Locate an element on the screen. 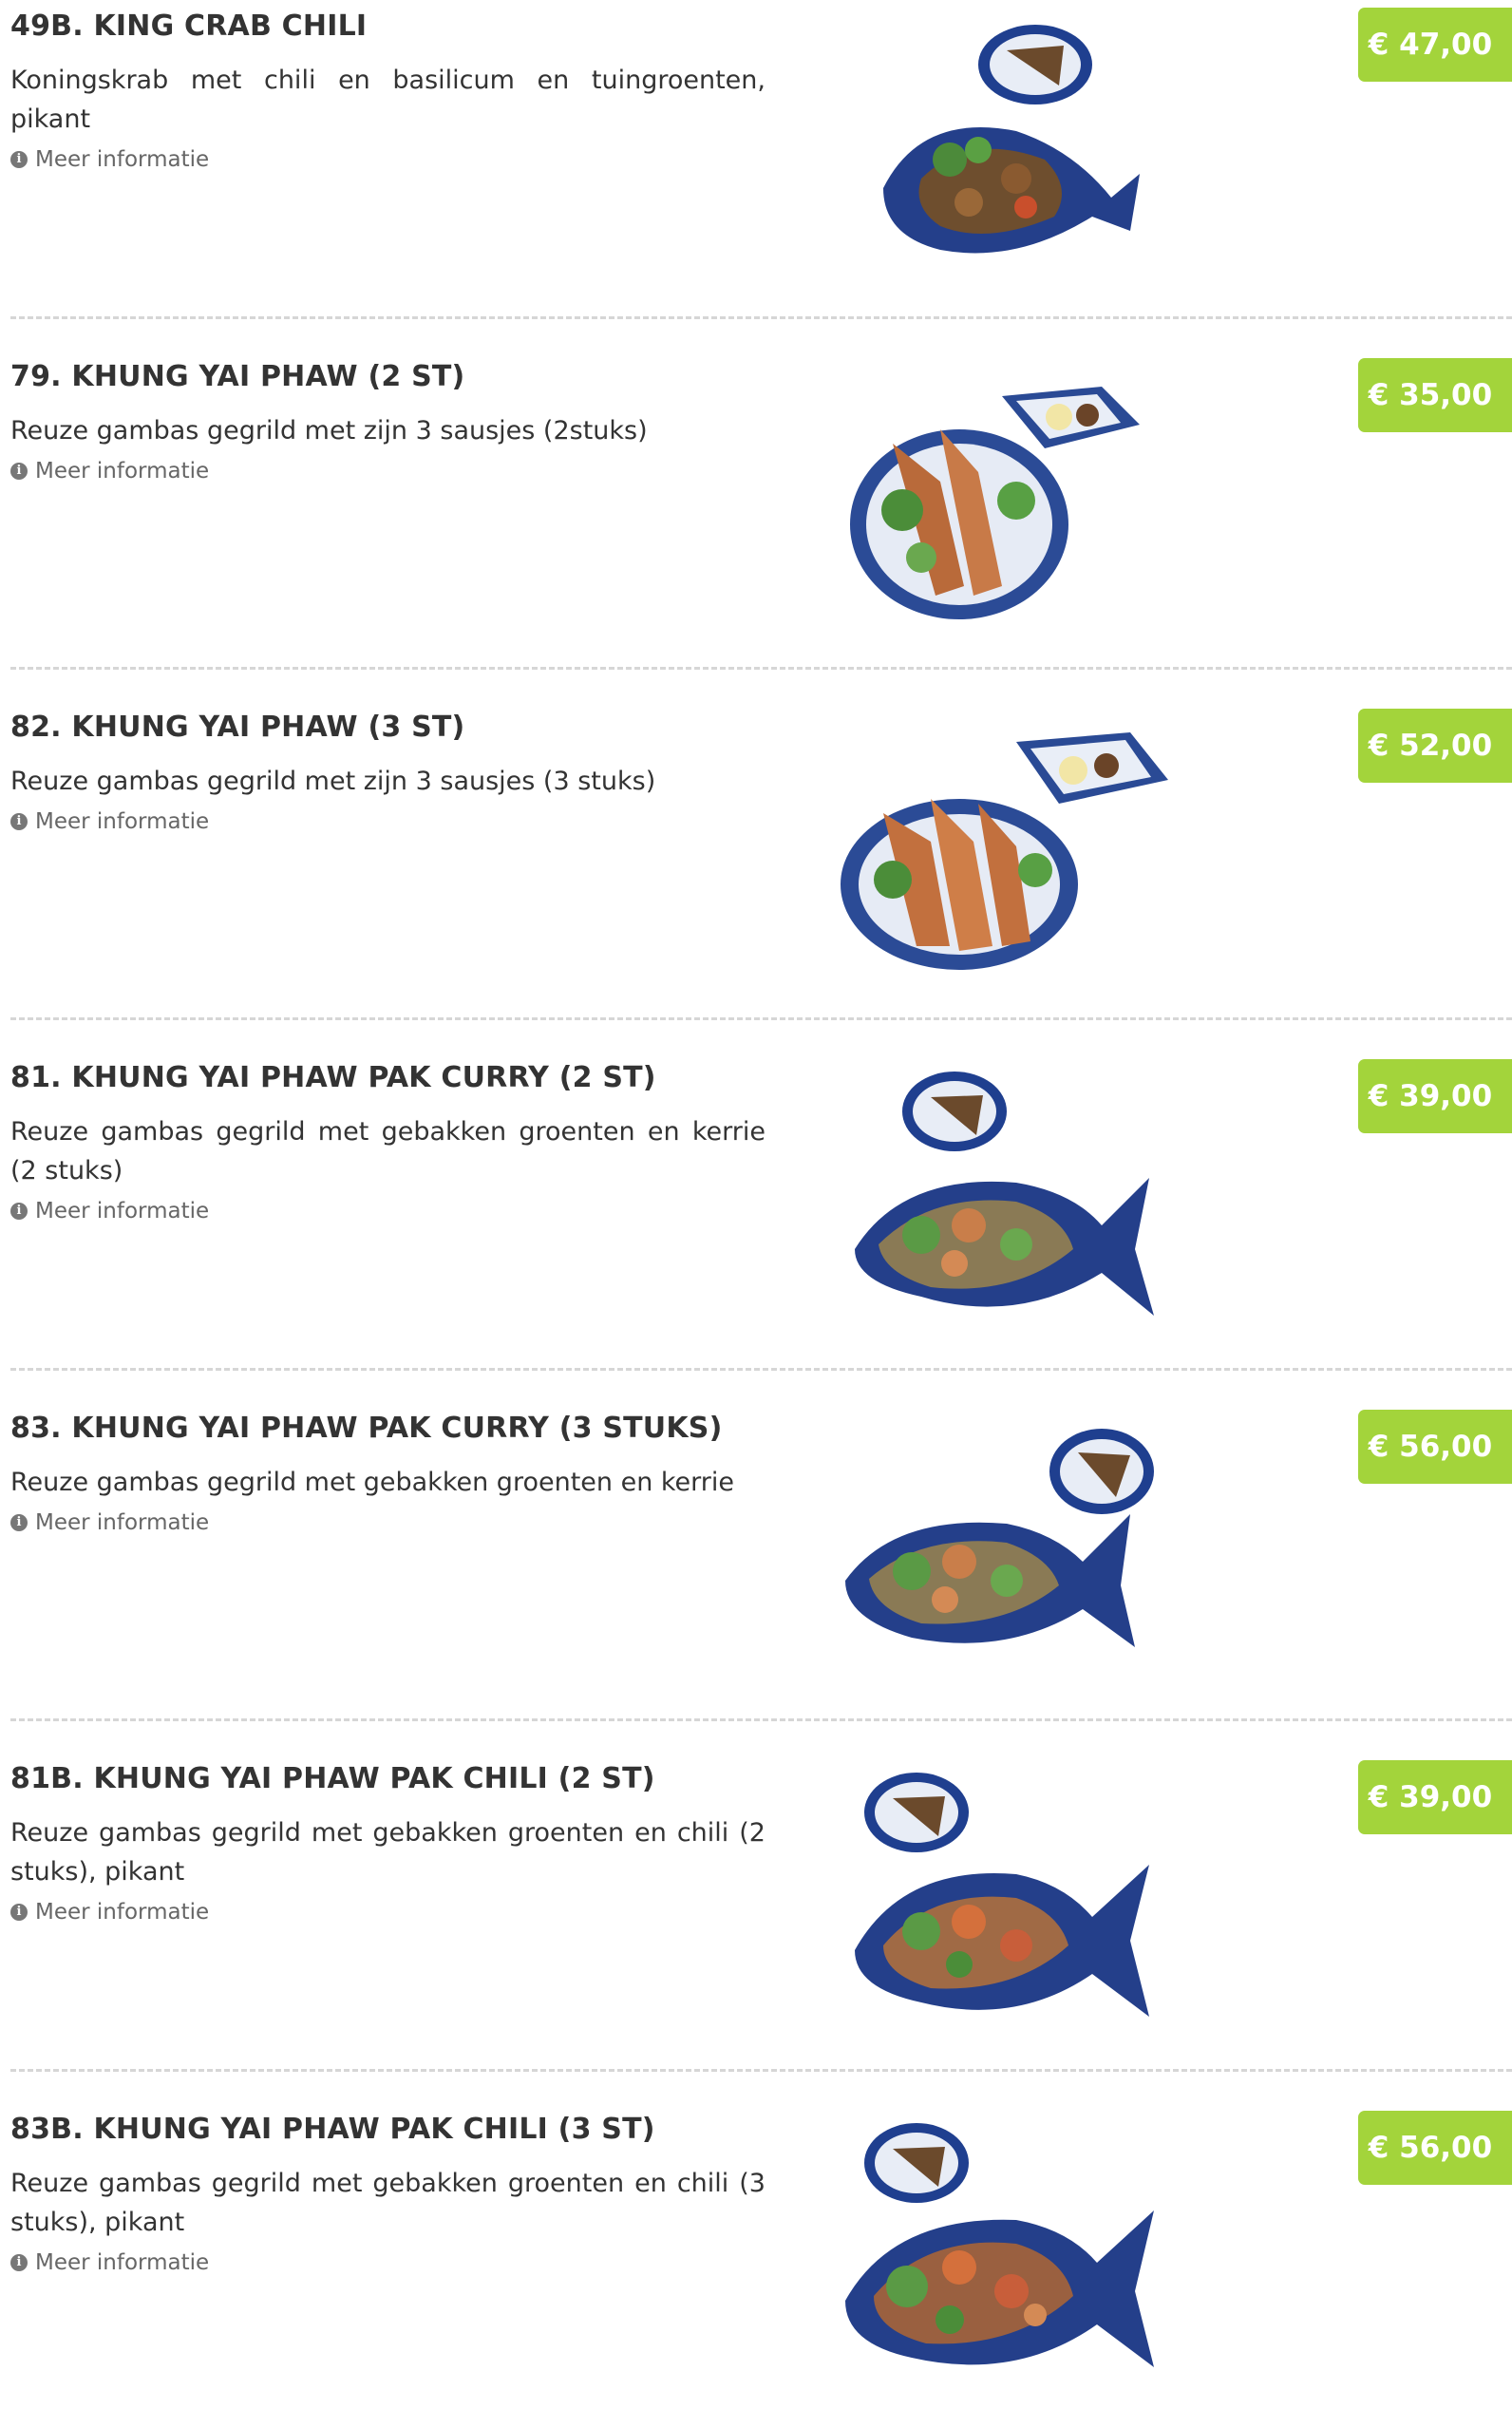 This screenshot has height=2428, width=1512. menu-item-title: 83. KHUNG YAI PHAW PAK CURRY (3 STUKS) is located at coordinates (367, 1428).